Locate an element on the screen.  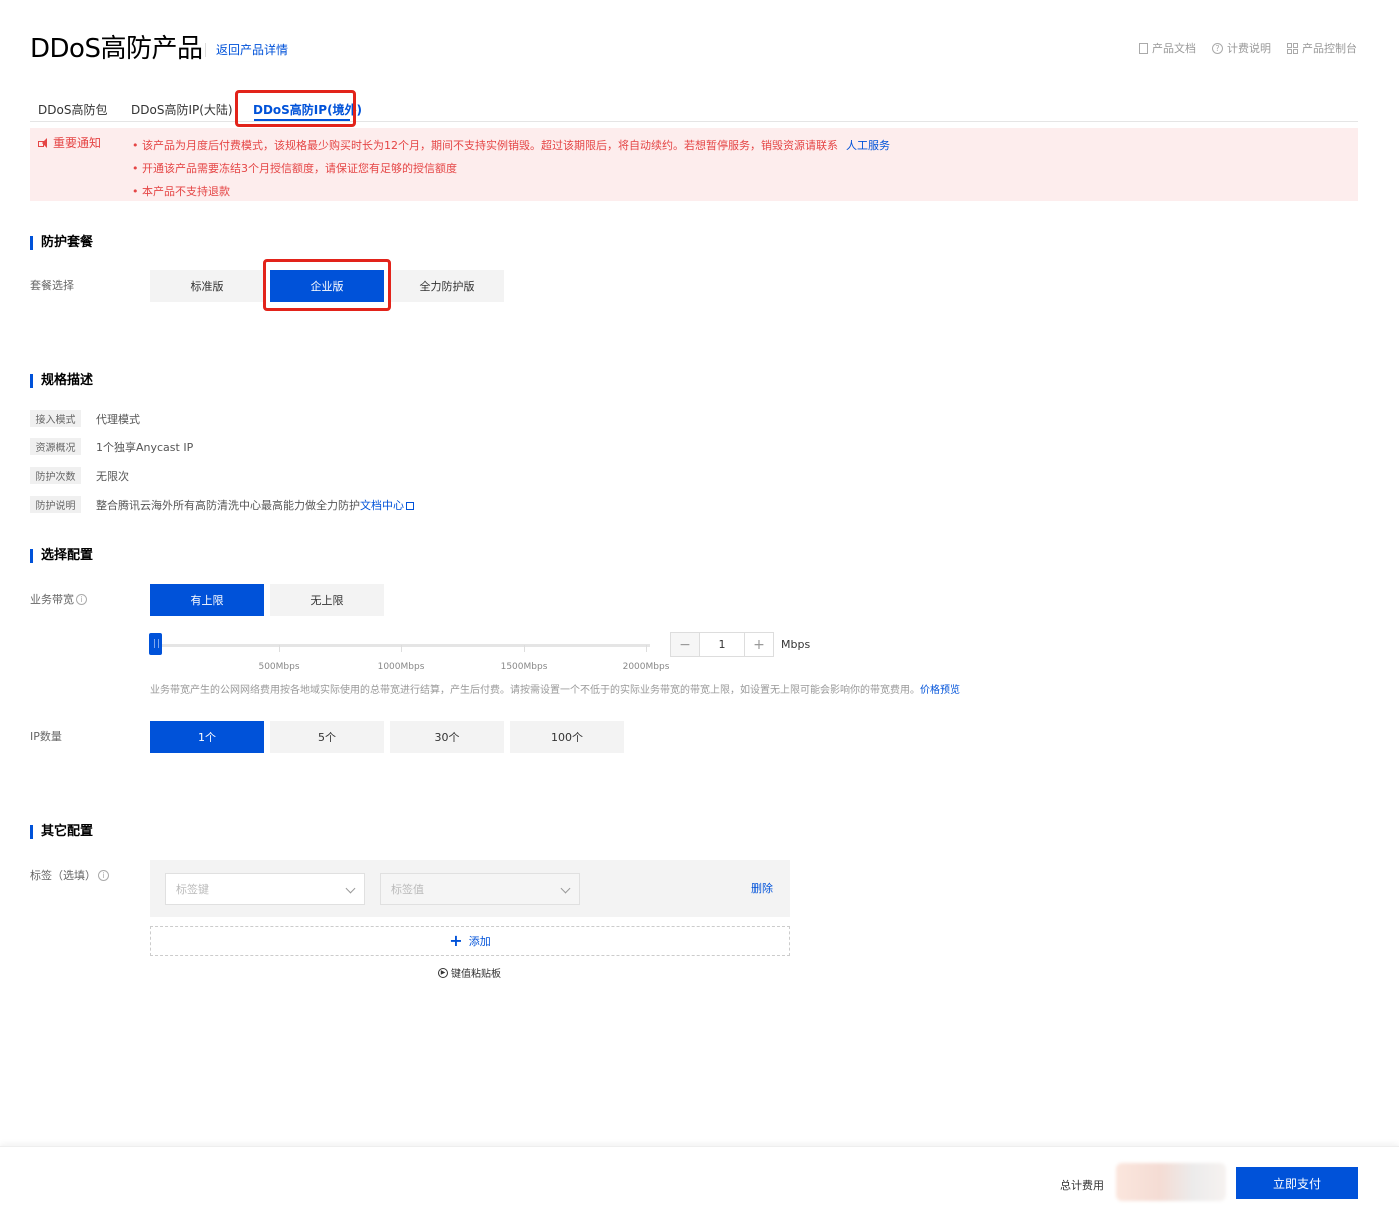
bandwidth-capped-button: 有上限 is located at coordinates (207, 600).